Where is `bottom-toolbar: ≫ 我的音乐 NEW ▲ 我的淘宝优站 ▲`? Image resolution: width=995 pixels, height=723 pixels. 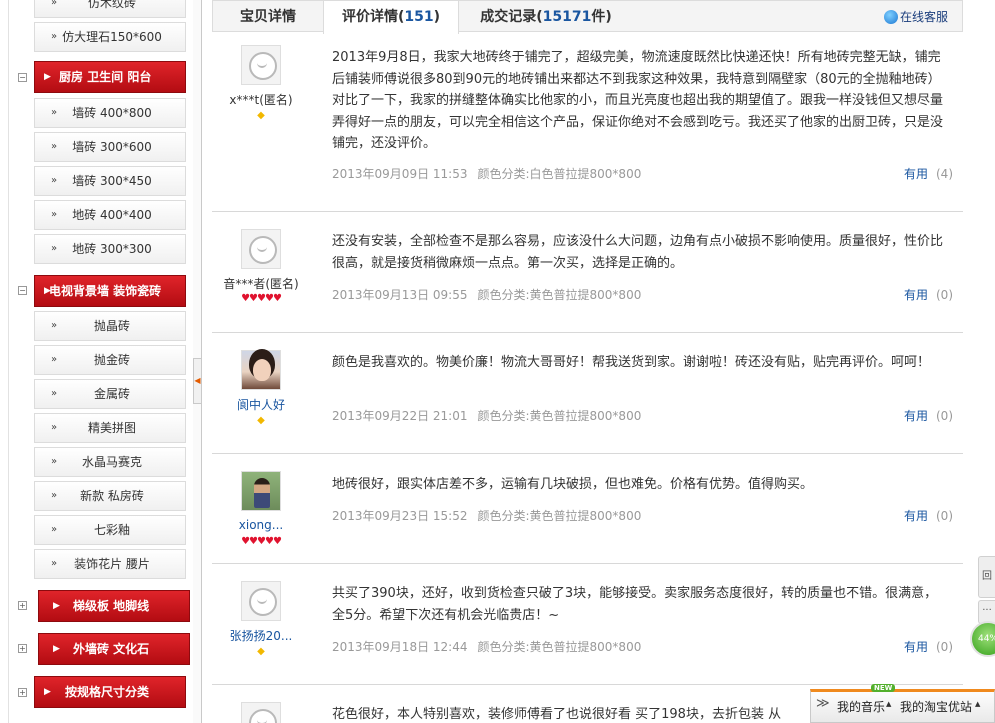 bottom-toolbar: ≫ 我的音乐 NEW ▲ 我的淘宝优站 ▲ is located at coordinates (902, 703).